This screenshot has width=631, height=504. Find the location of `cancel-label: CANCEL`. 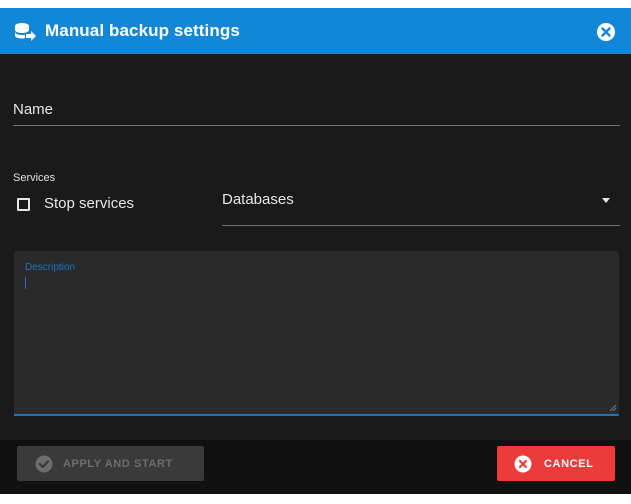

cancel-label: CANCEL is located at coordinates (569, 463).